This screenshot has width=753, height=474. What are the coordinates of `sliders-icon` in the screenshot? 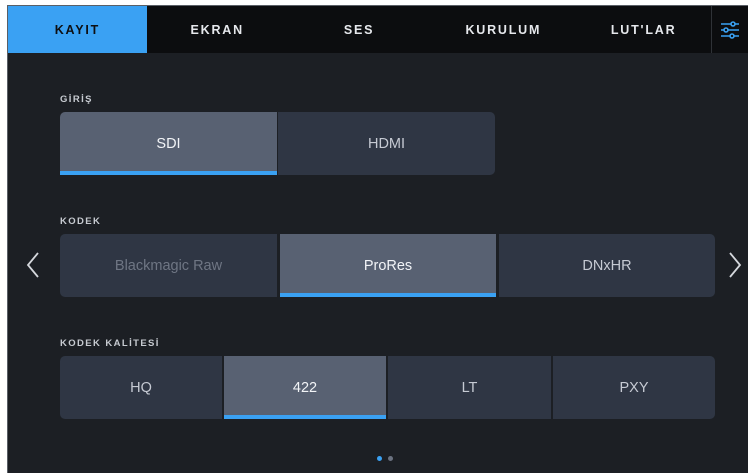 It's located at (730, 29).